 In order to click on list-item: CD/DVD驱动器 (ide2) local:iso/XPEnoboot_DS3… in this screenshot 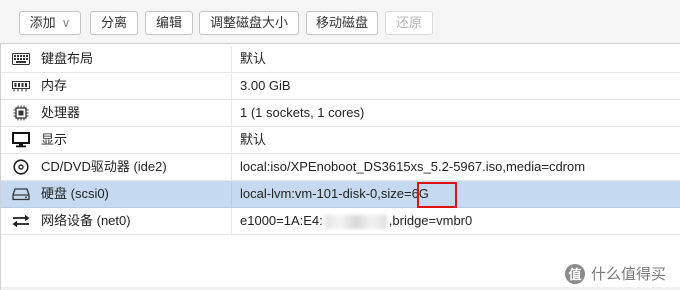, I will do `click(340, 167)`.